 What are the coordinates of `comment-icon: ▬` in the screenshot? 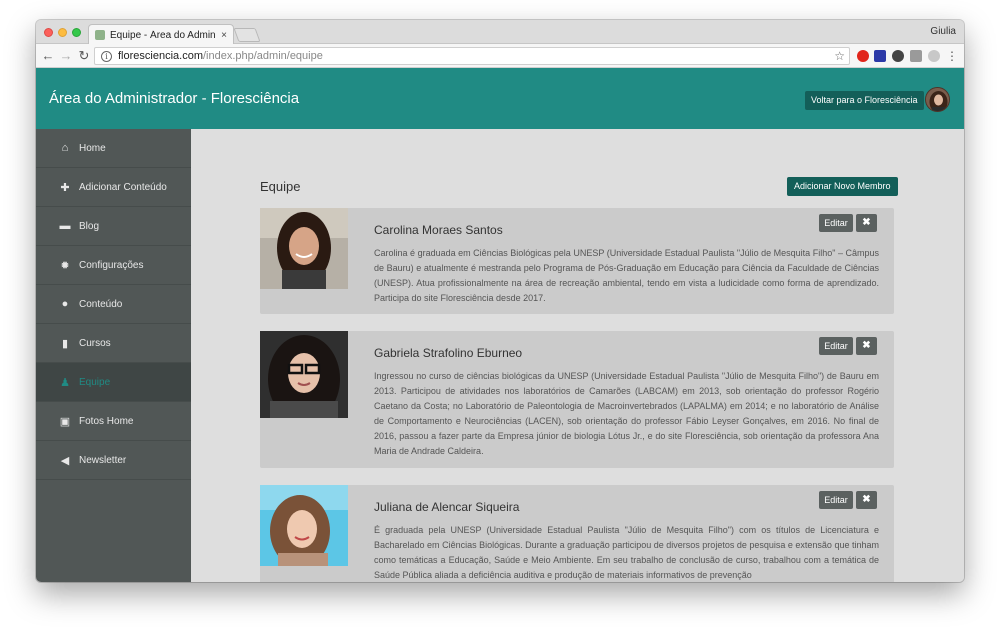 It's located at (65, 226).